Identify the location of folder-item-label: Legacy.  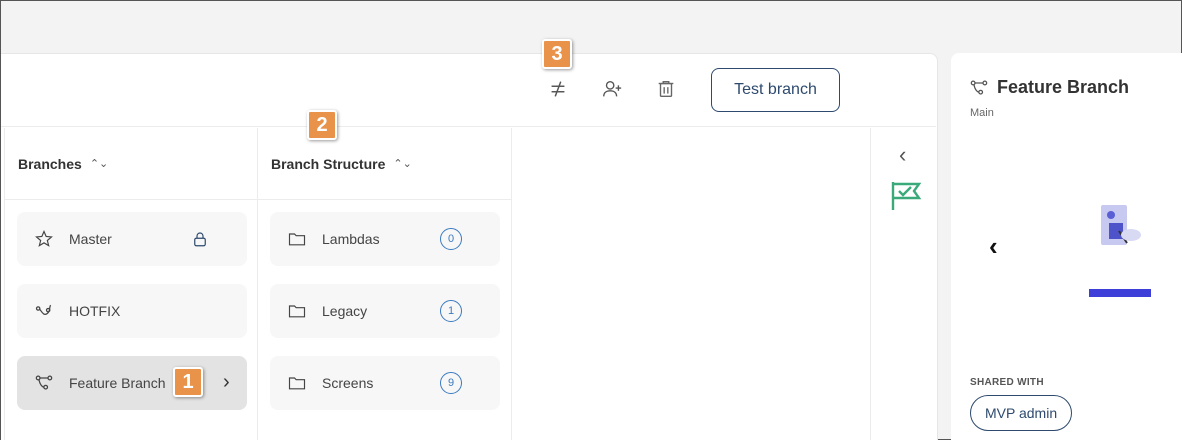
(345, 311).